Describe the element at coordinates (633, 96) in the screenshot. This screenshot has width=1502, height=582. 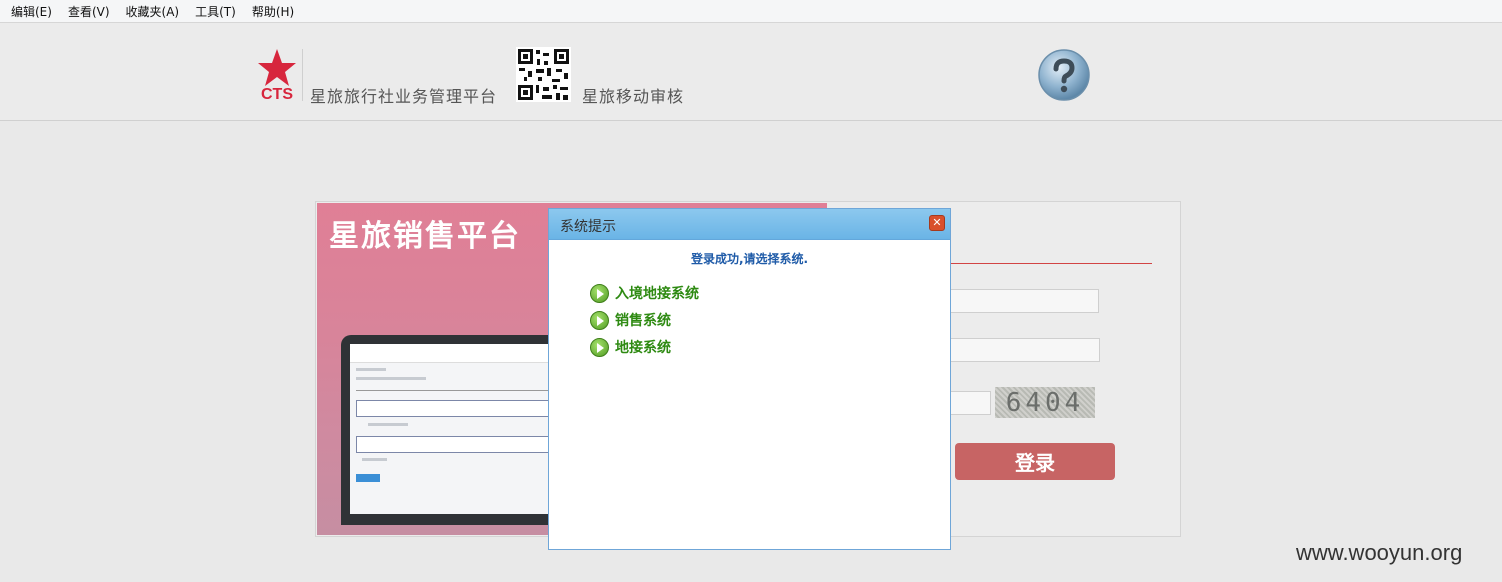
I see `mobile-audit-title: 星旅移动审核` at that location.